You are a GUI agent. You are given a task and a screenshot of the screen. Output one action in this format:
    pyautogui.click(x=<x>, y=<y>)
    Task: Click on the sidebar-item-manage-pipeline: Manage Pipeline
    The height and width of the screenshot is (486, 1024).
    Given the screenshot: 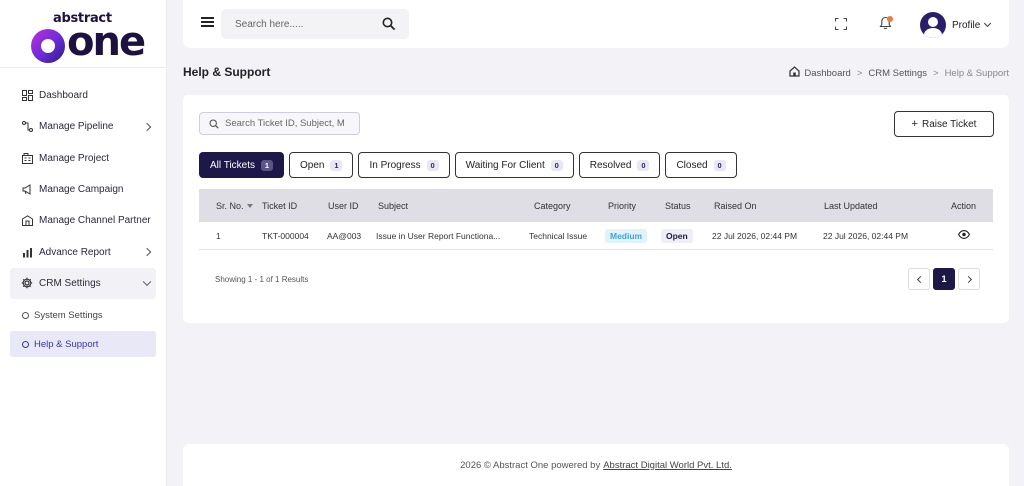 What is the action you would take?
    pyautogui.click(x=83, y=126)
    